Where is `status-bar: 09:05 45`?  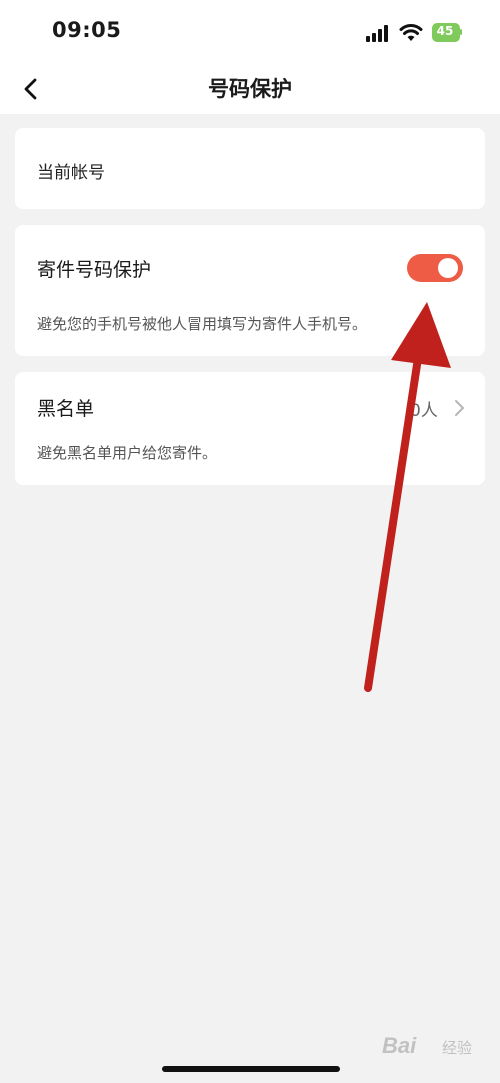
status-bar: 09:05 45 is located at coordinates (250, 32).